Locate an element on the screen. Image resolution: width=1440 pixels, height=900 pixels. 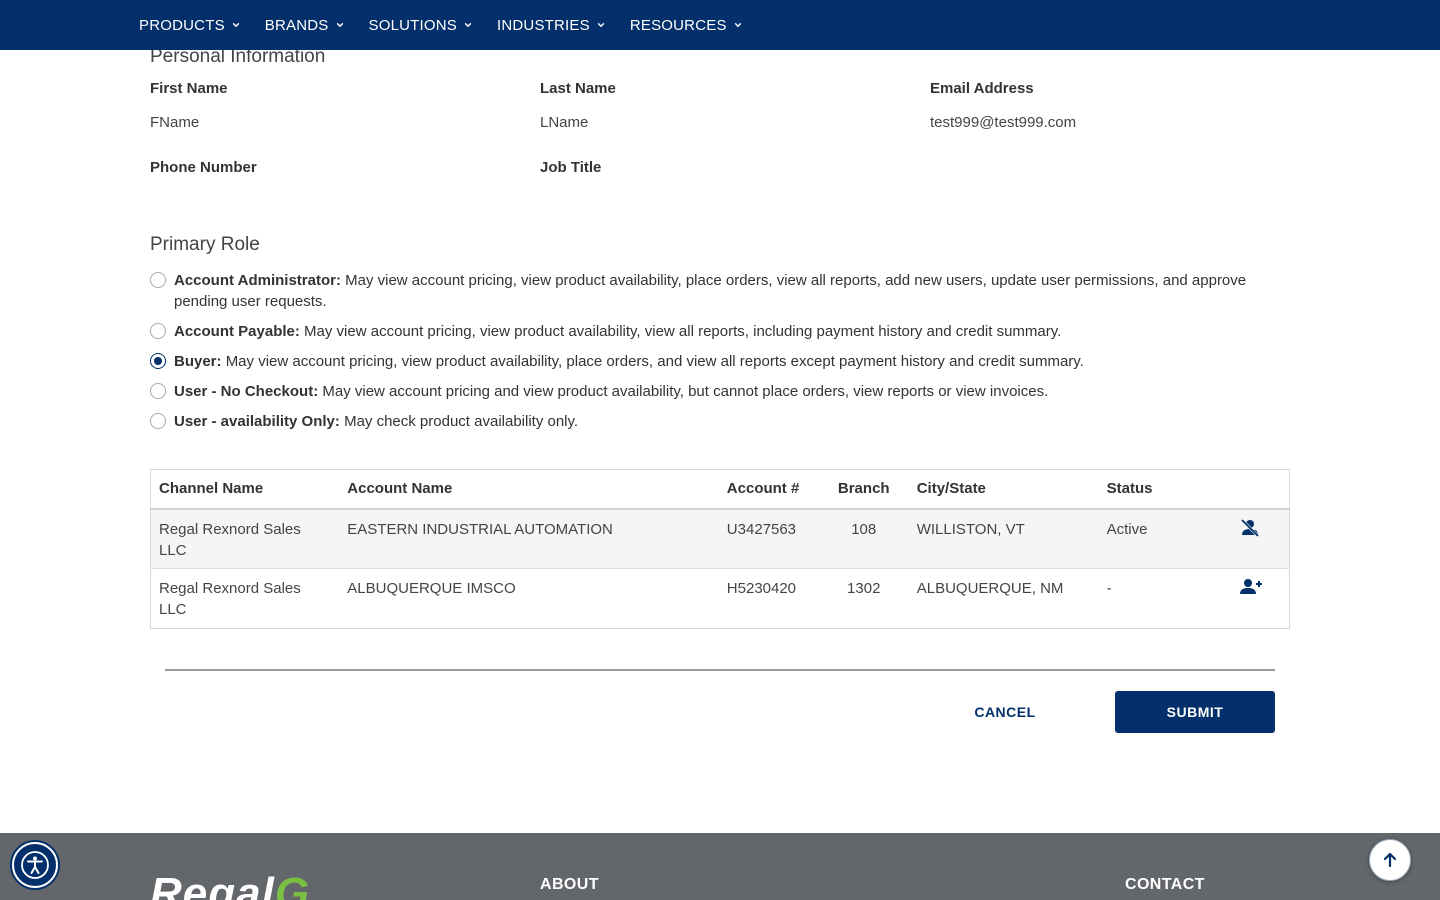
logo-text: Regal is located at coordinates (212, 884).